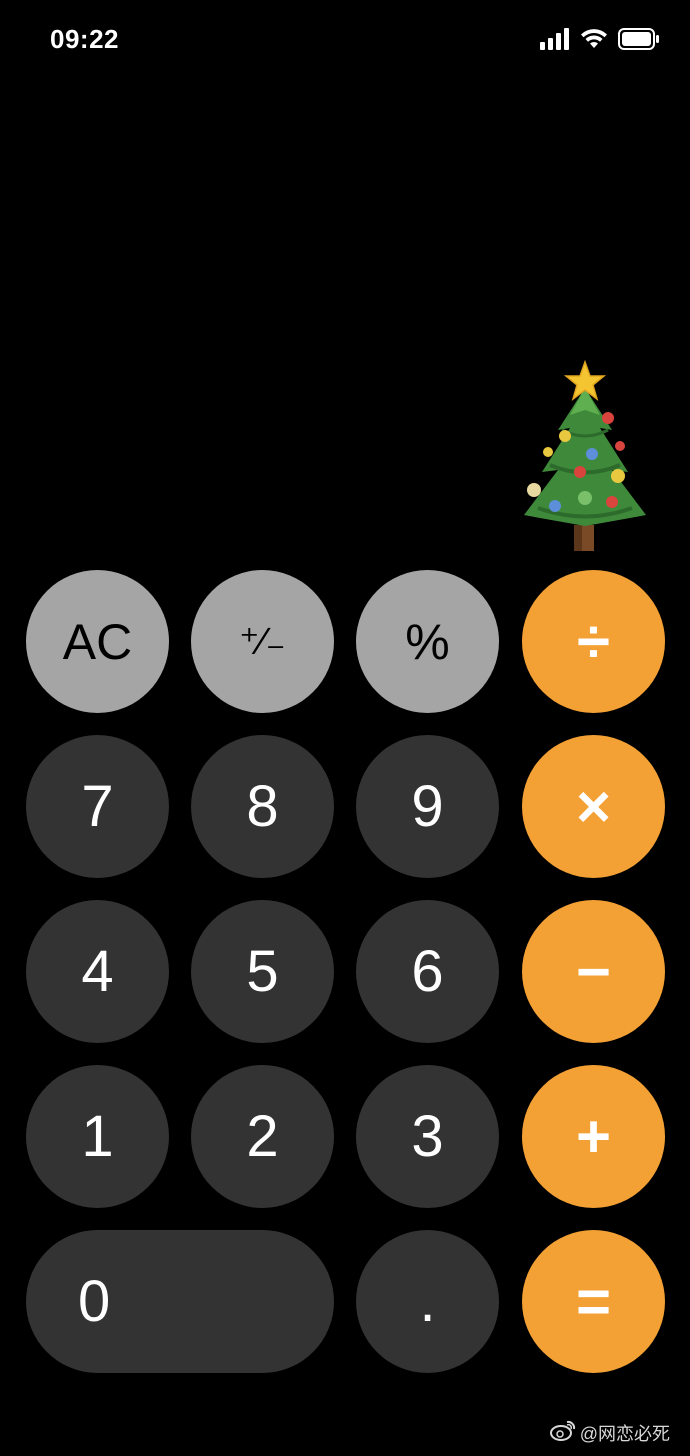 This screenshot has height=1456, width=690. I want to click on decimal-label: ., so click(427, 1301).